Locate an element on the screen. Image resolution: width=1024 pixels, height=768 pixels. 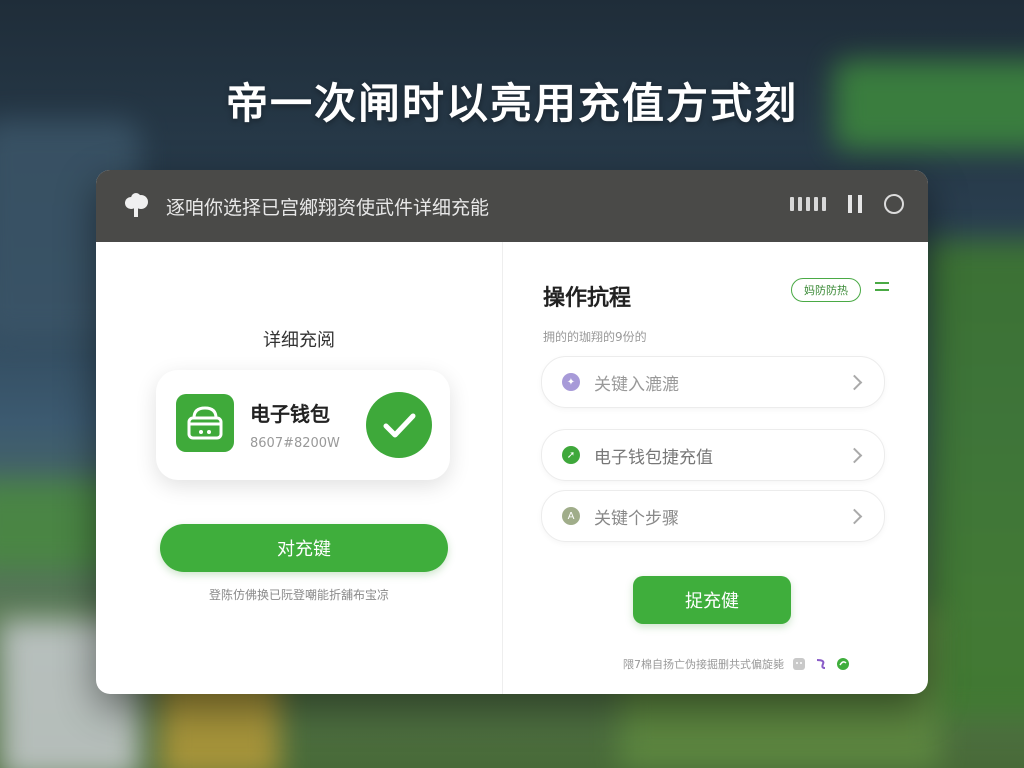
wallet-option-card: 电子钱包 8607#8200W is located at coordinates (303, 425).